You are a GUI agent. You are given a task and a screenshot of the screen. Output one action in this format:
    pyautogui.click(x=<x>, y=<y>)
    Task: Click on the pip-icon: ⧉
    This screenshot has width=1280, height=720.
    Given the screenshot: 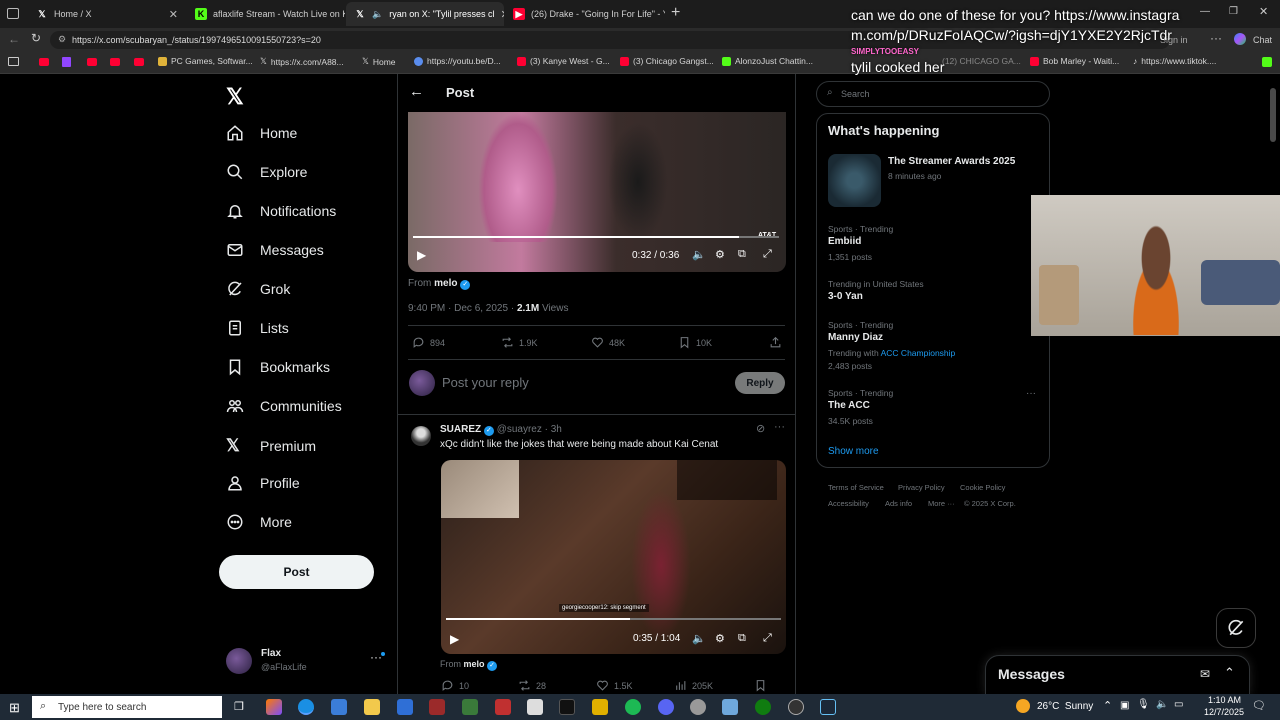 What is the action you would take?
    pyautogui.click(x=742, y=638)
    